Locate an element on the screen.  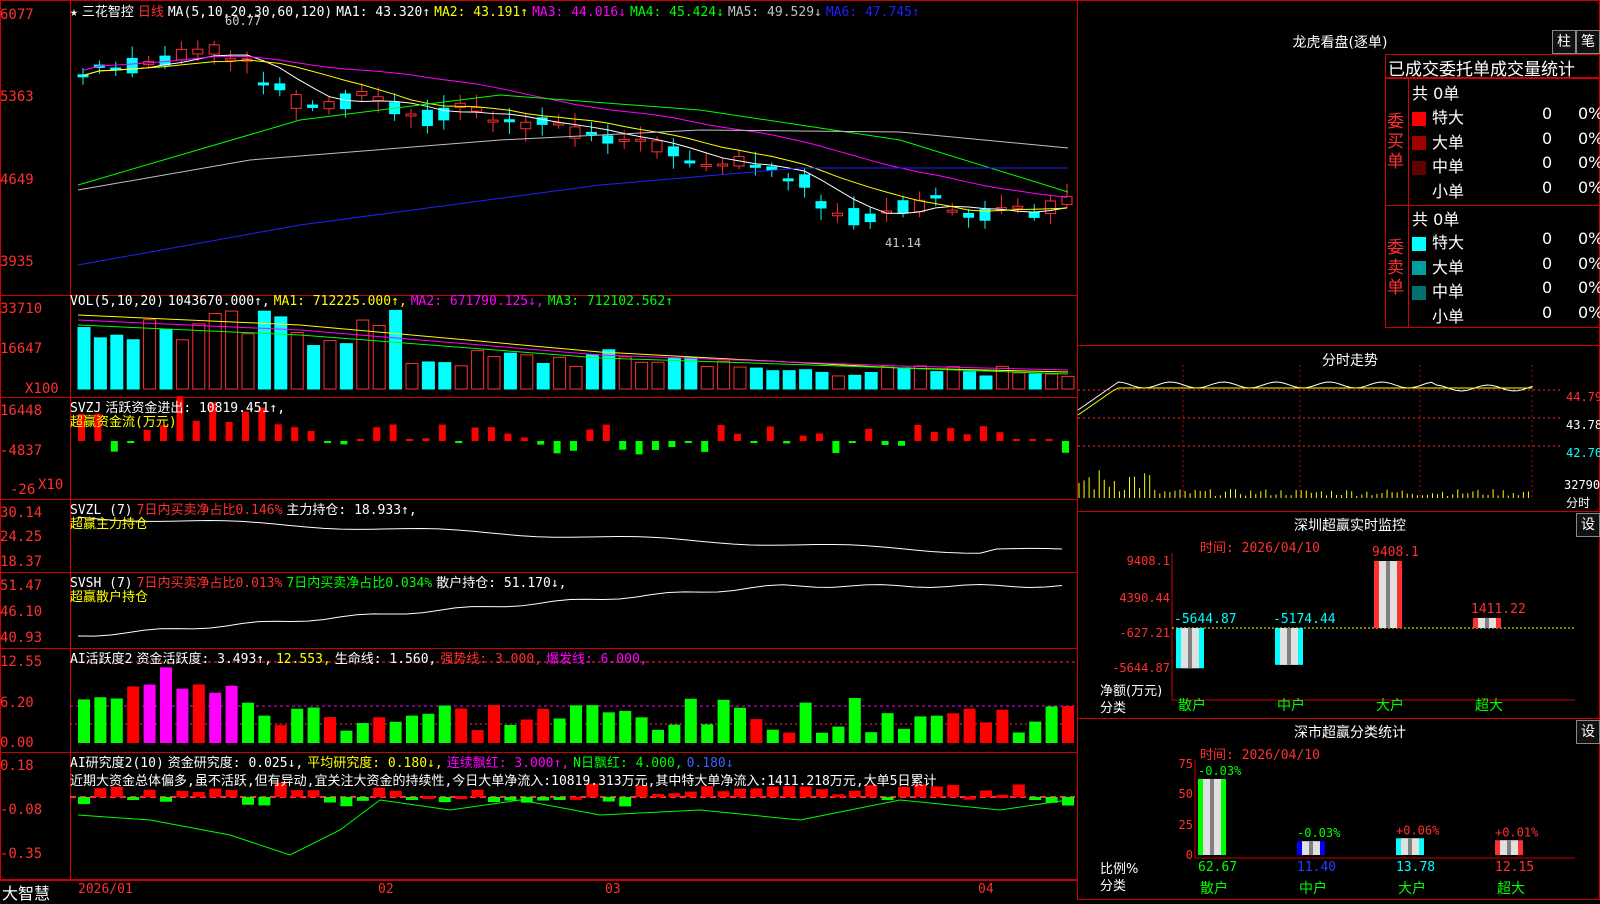
monitor-value-label: -5174.44 is located at coordinates (1304, 619).